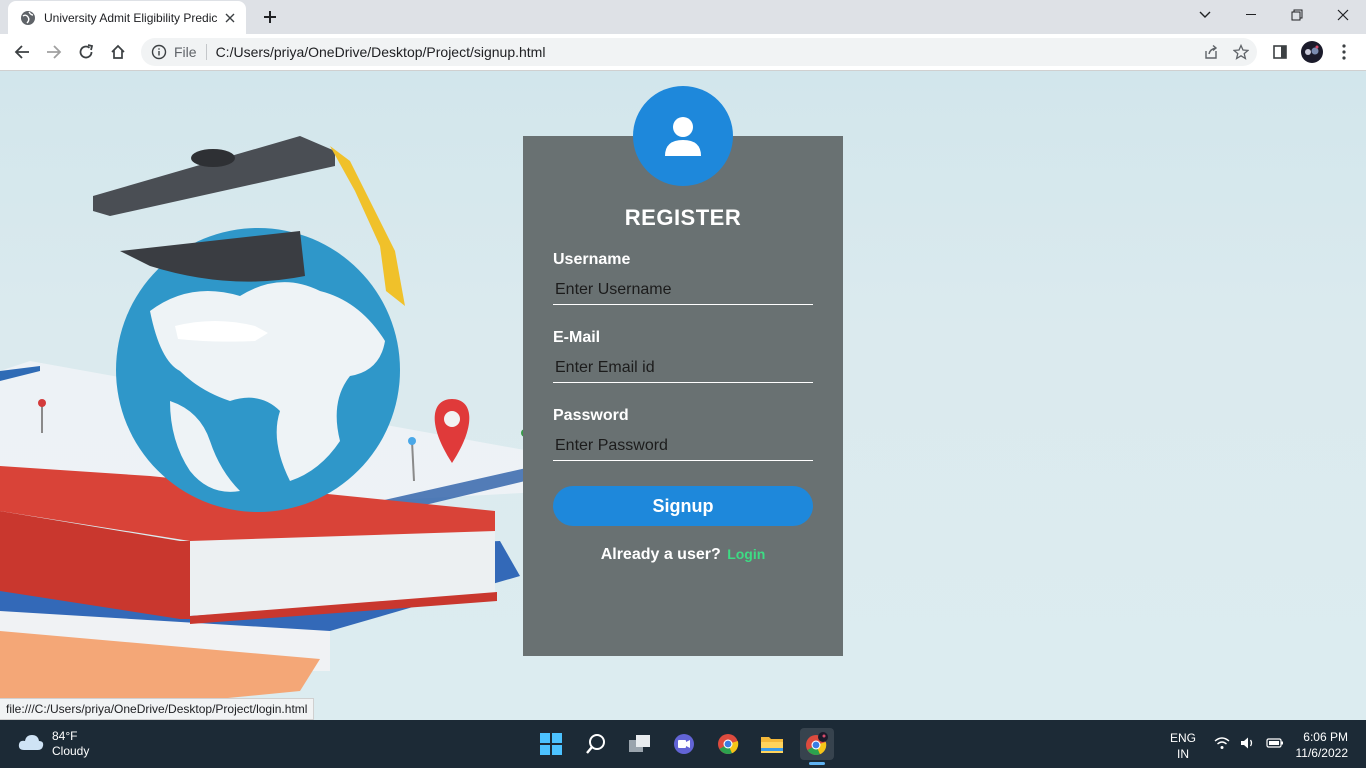 The width and height of the screenshot is (1366, 768). Describe the element at coordinates (1344, 52) in the screenshot. I see `more-menu-icon` at that location.